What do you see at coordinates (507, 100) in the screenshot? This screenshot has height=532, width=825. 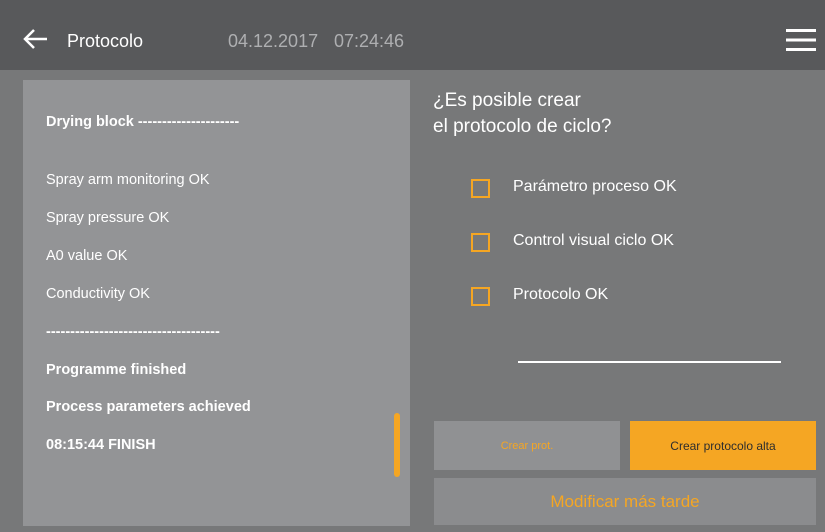 I see `question-line-1: ¿Es posible crear` at bounding box center [507, 100].